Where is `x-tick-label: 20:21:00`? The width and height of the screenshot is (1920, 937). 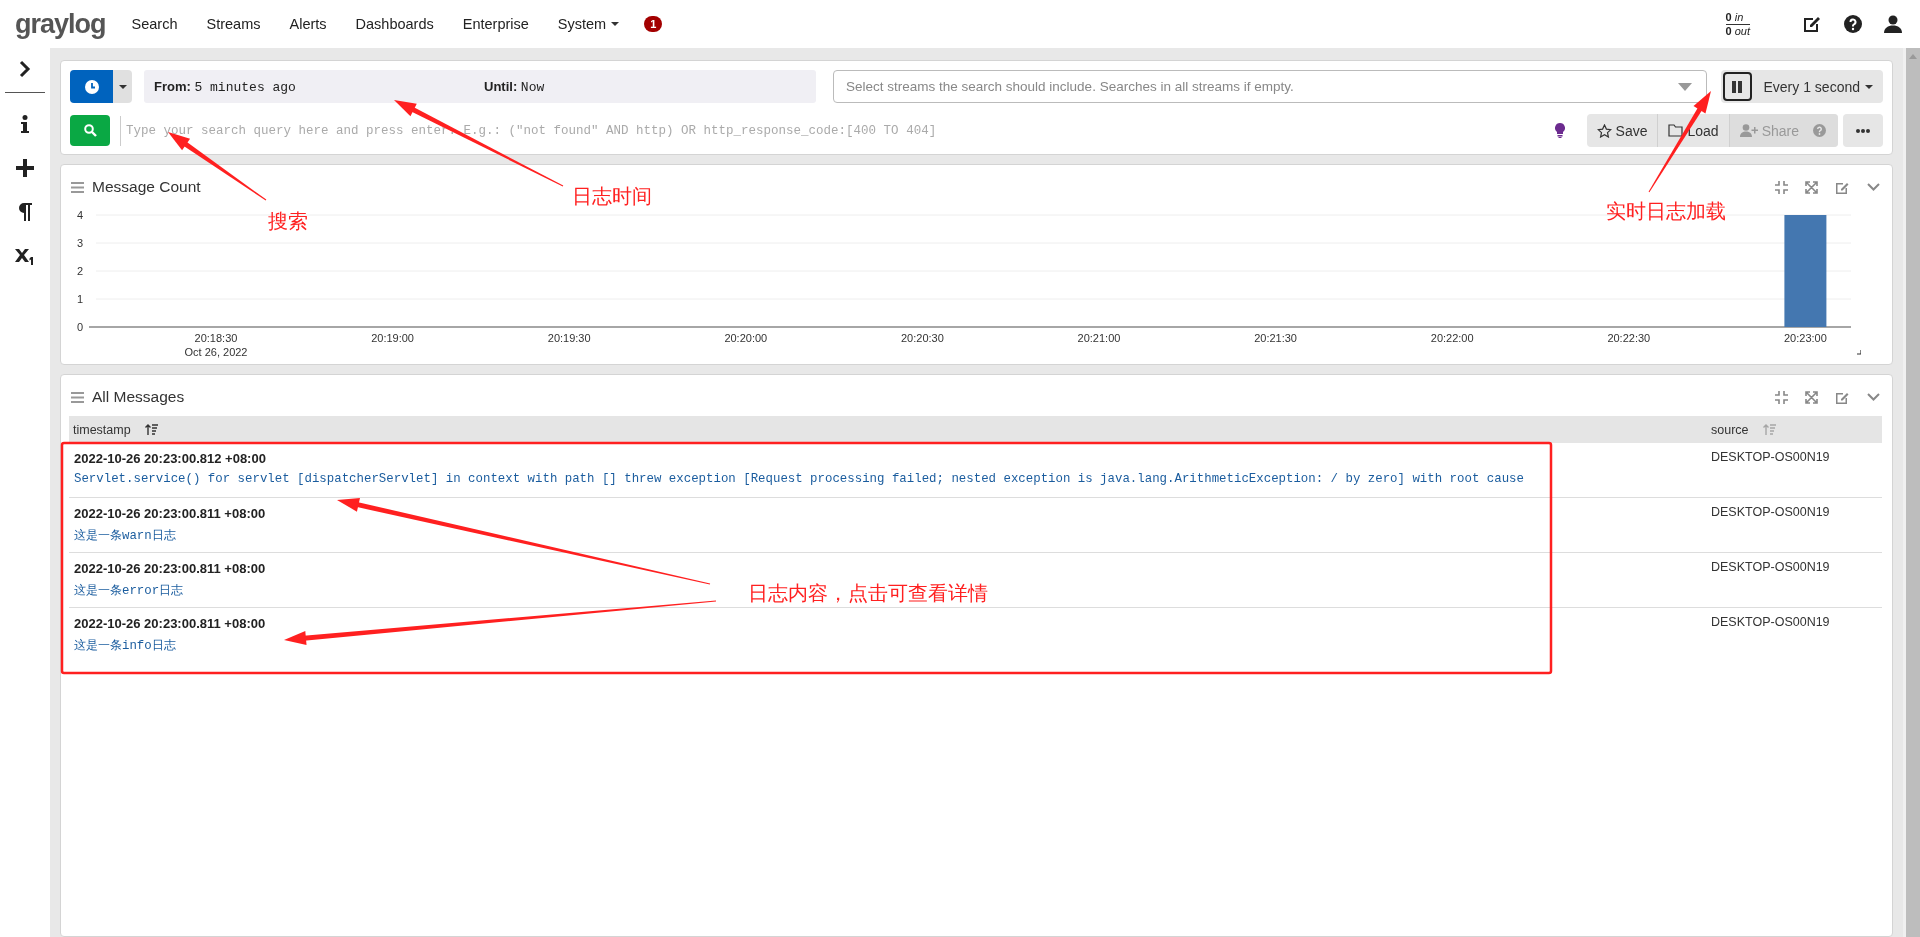
x-tick-label: 20:21:00 is located at coordinates (1099, 338).